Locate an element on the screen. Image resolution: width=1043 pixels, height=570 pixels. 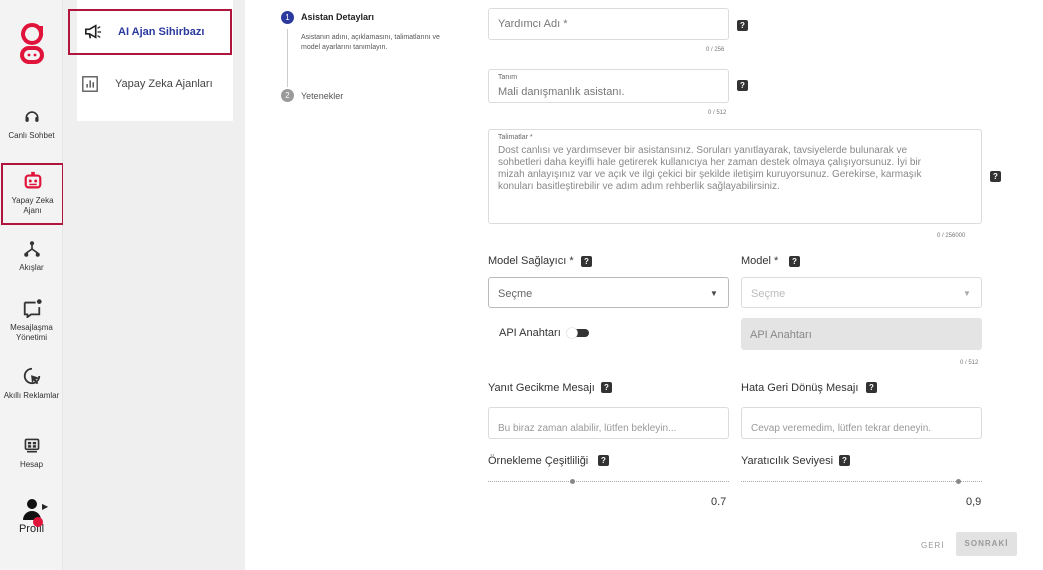
fallback-message-input: Cevap veremedim, lütfen tekrar deneyin. is located at coordinates (861, 423).